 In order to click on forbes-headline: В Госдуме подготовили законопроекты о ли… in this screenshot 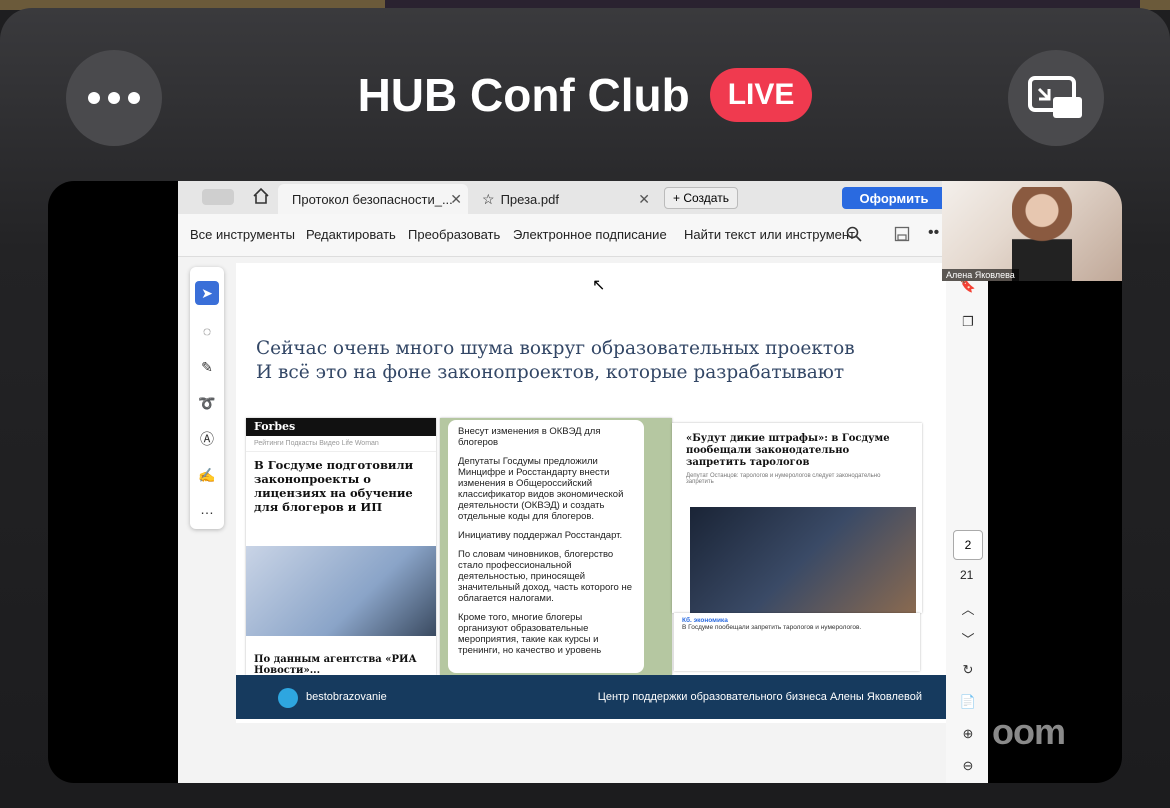, I will do `click(334, 486)`.